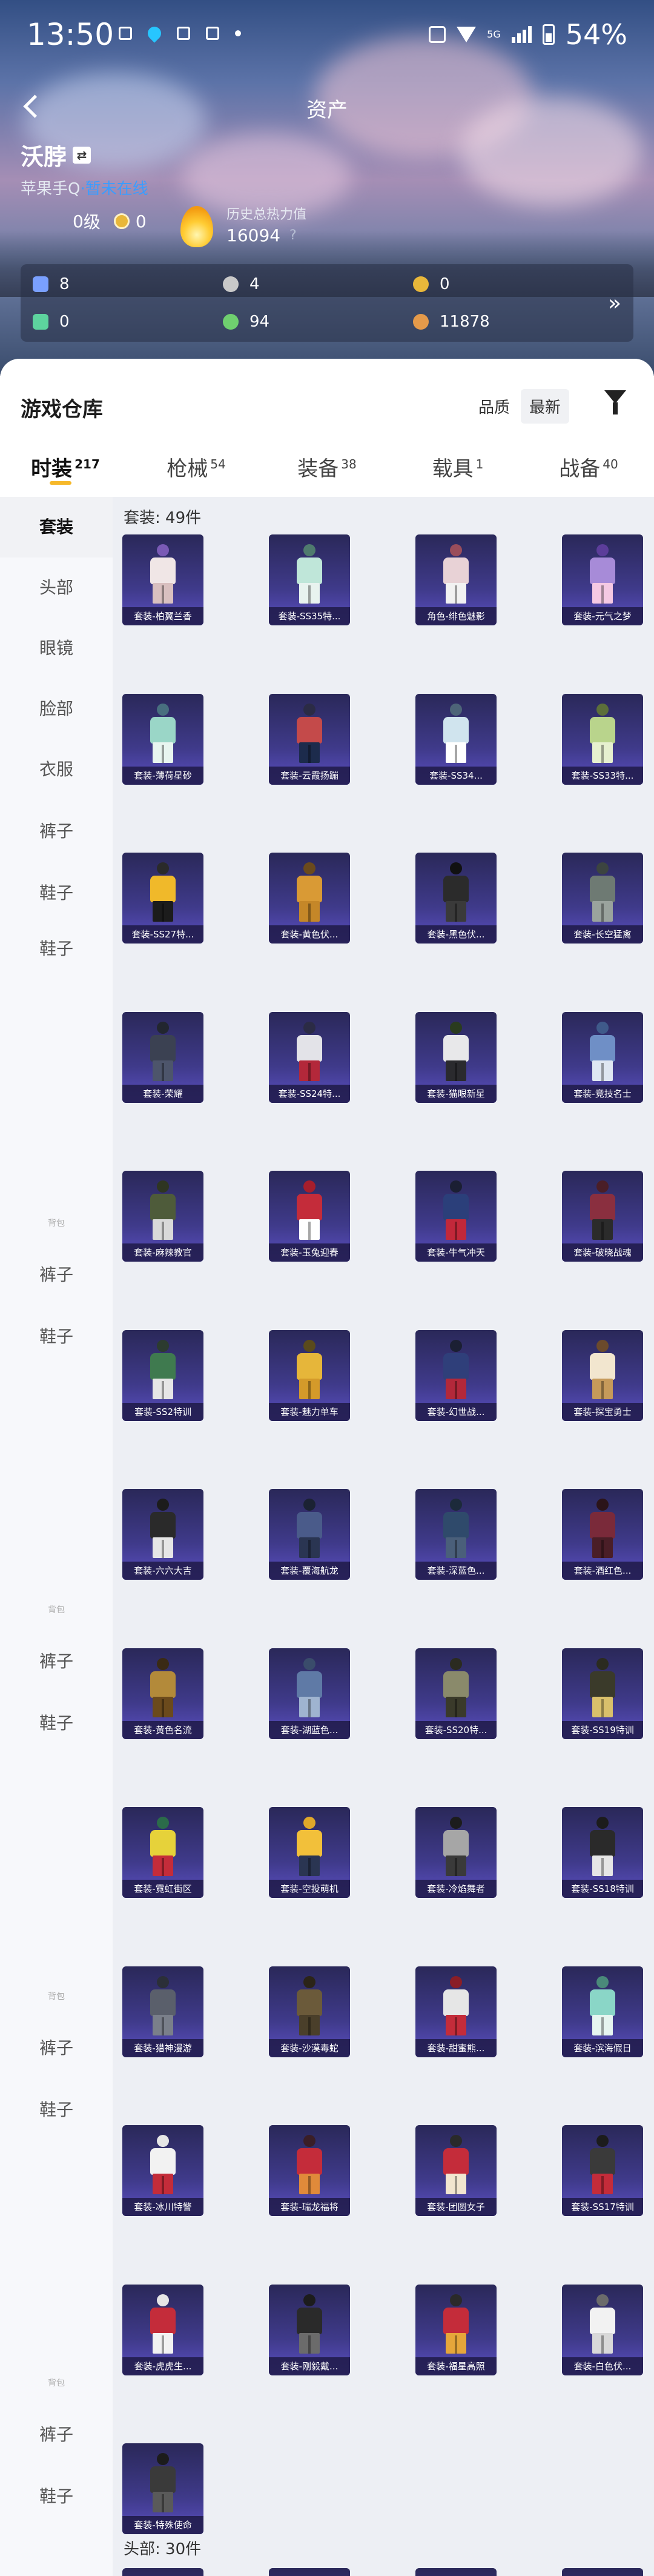 The height and width of the screenshot is (2576, 654). Describe the element at coordinates (614, 303) in the screenshot. I see `expand-icon: »` at that location.